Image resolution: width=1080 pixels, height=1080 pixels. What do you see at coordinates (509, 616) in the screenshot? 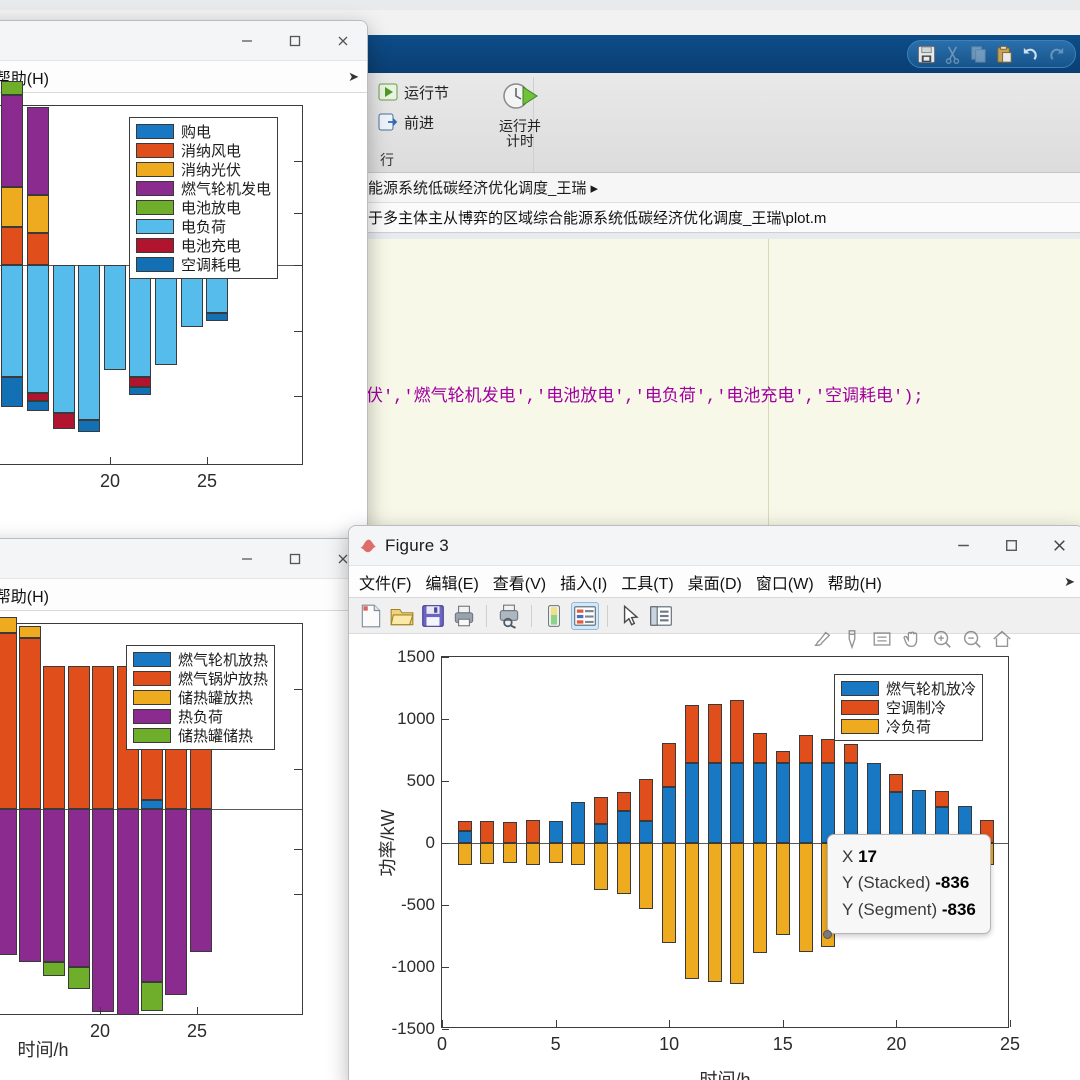
I see `print-preview-button` at bounding box center [509, 616].